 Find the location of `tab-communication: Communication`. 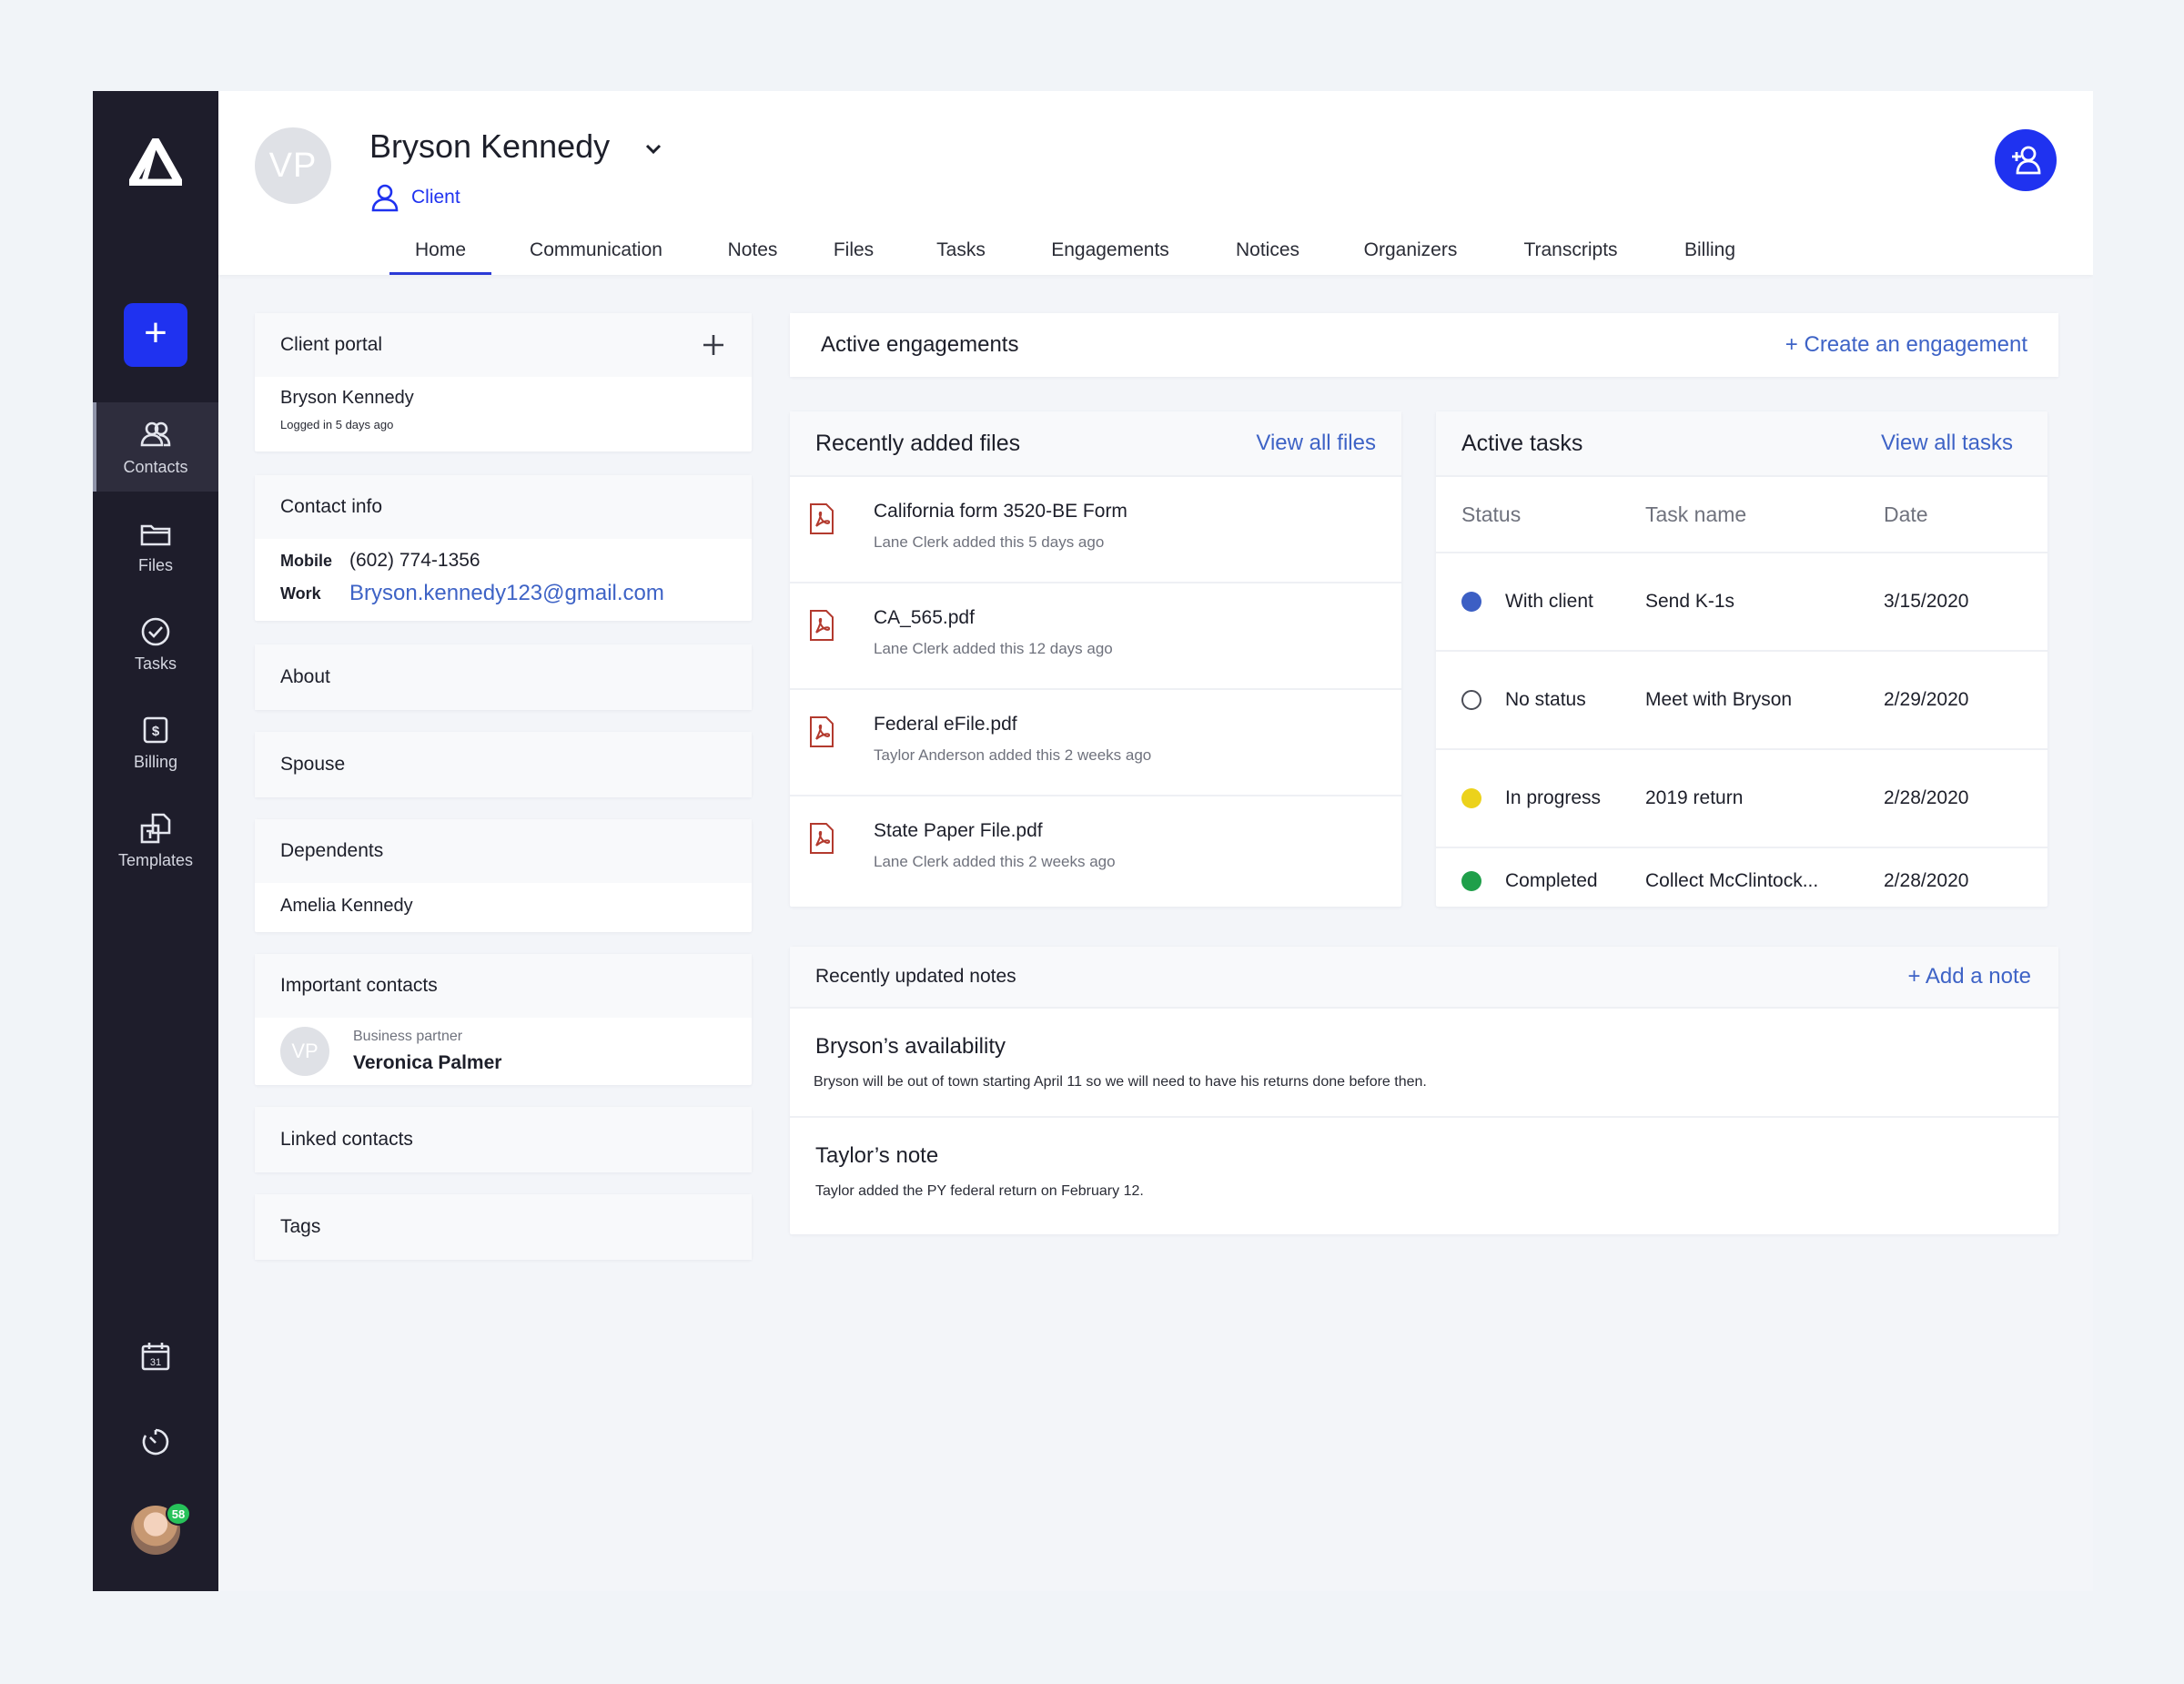

tab-communication: Communication is located at coordinates (596, 256).